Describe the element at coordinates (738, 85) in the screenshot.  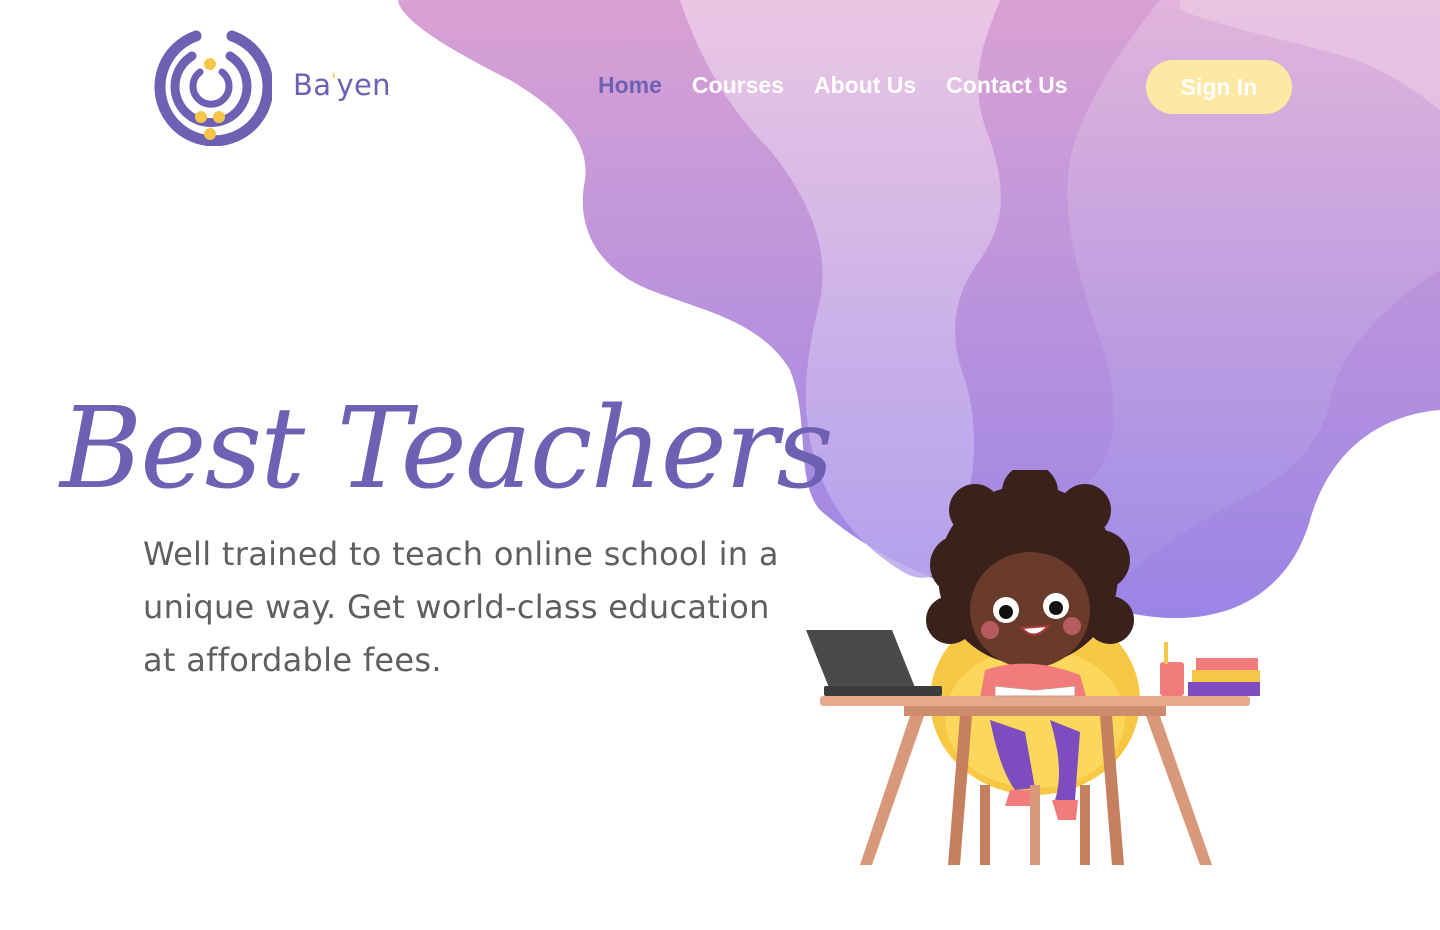
I see `nav-link-courses: Courses` at that location.